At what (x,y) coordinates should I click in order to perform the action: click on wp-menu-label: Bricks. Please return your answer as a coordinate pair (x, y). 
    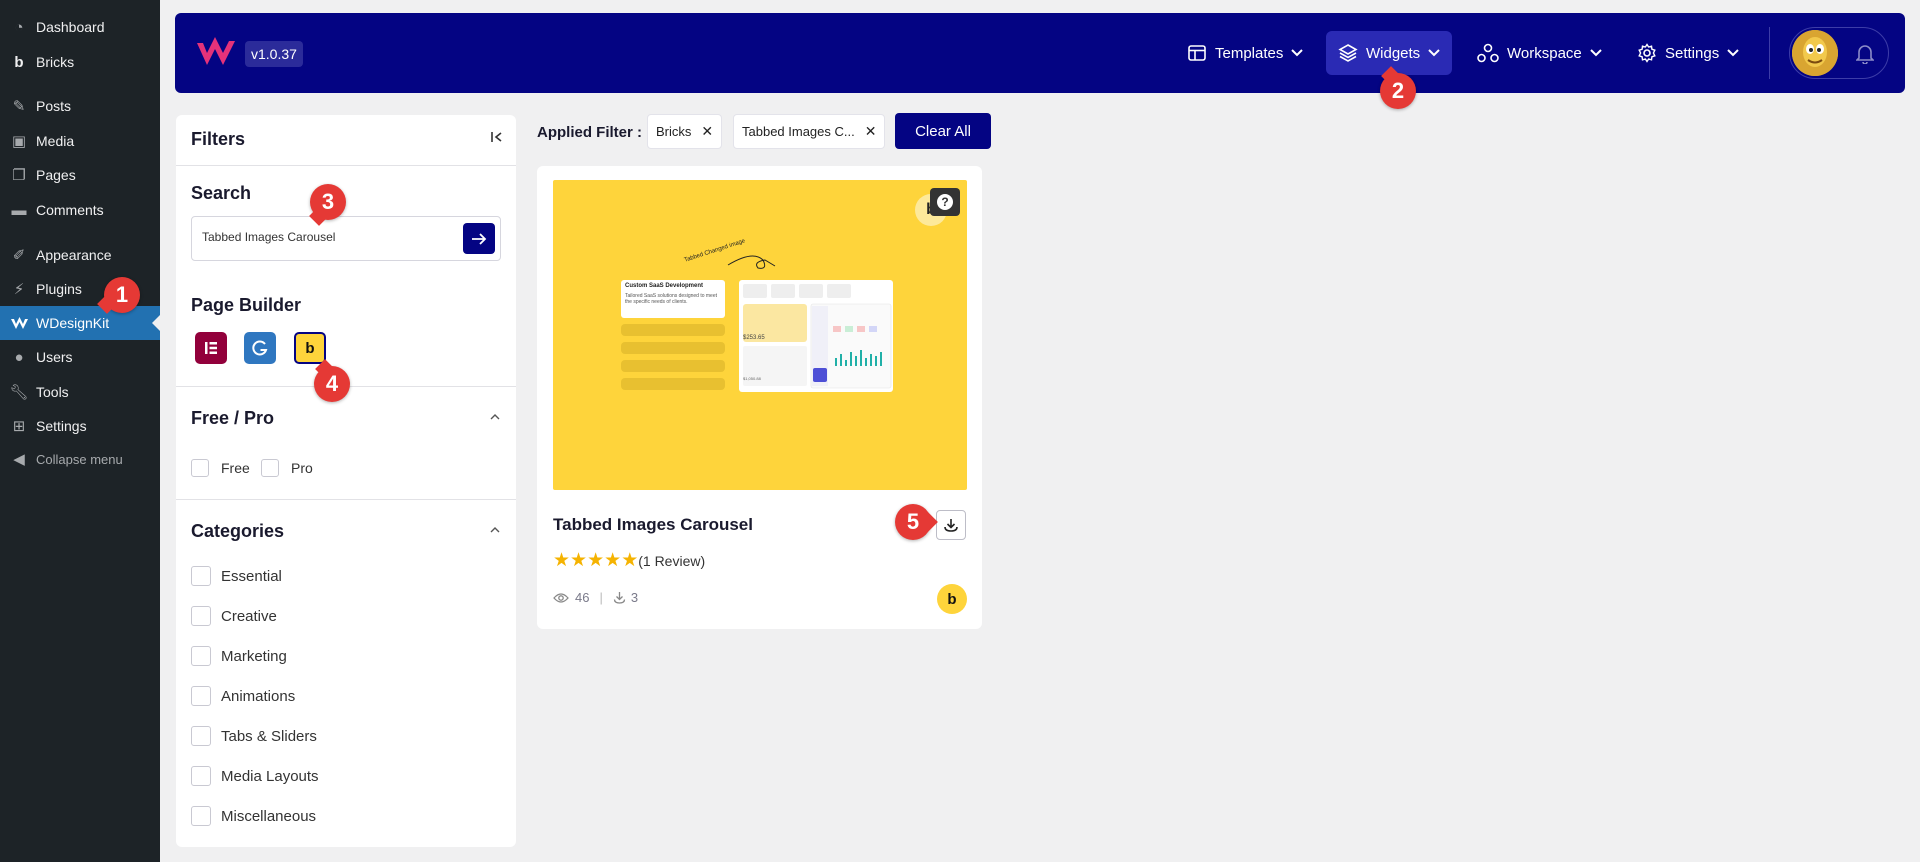
    Looking at the image, I should click on (55, 62).